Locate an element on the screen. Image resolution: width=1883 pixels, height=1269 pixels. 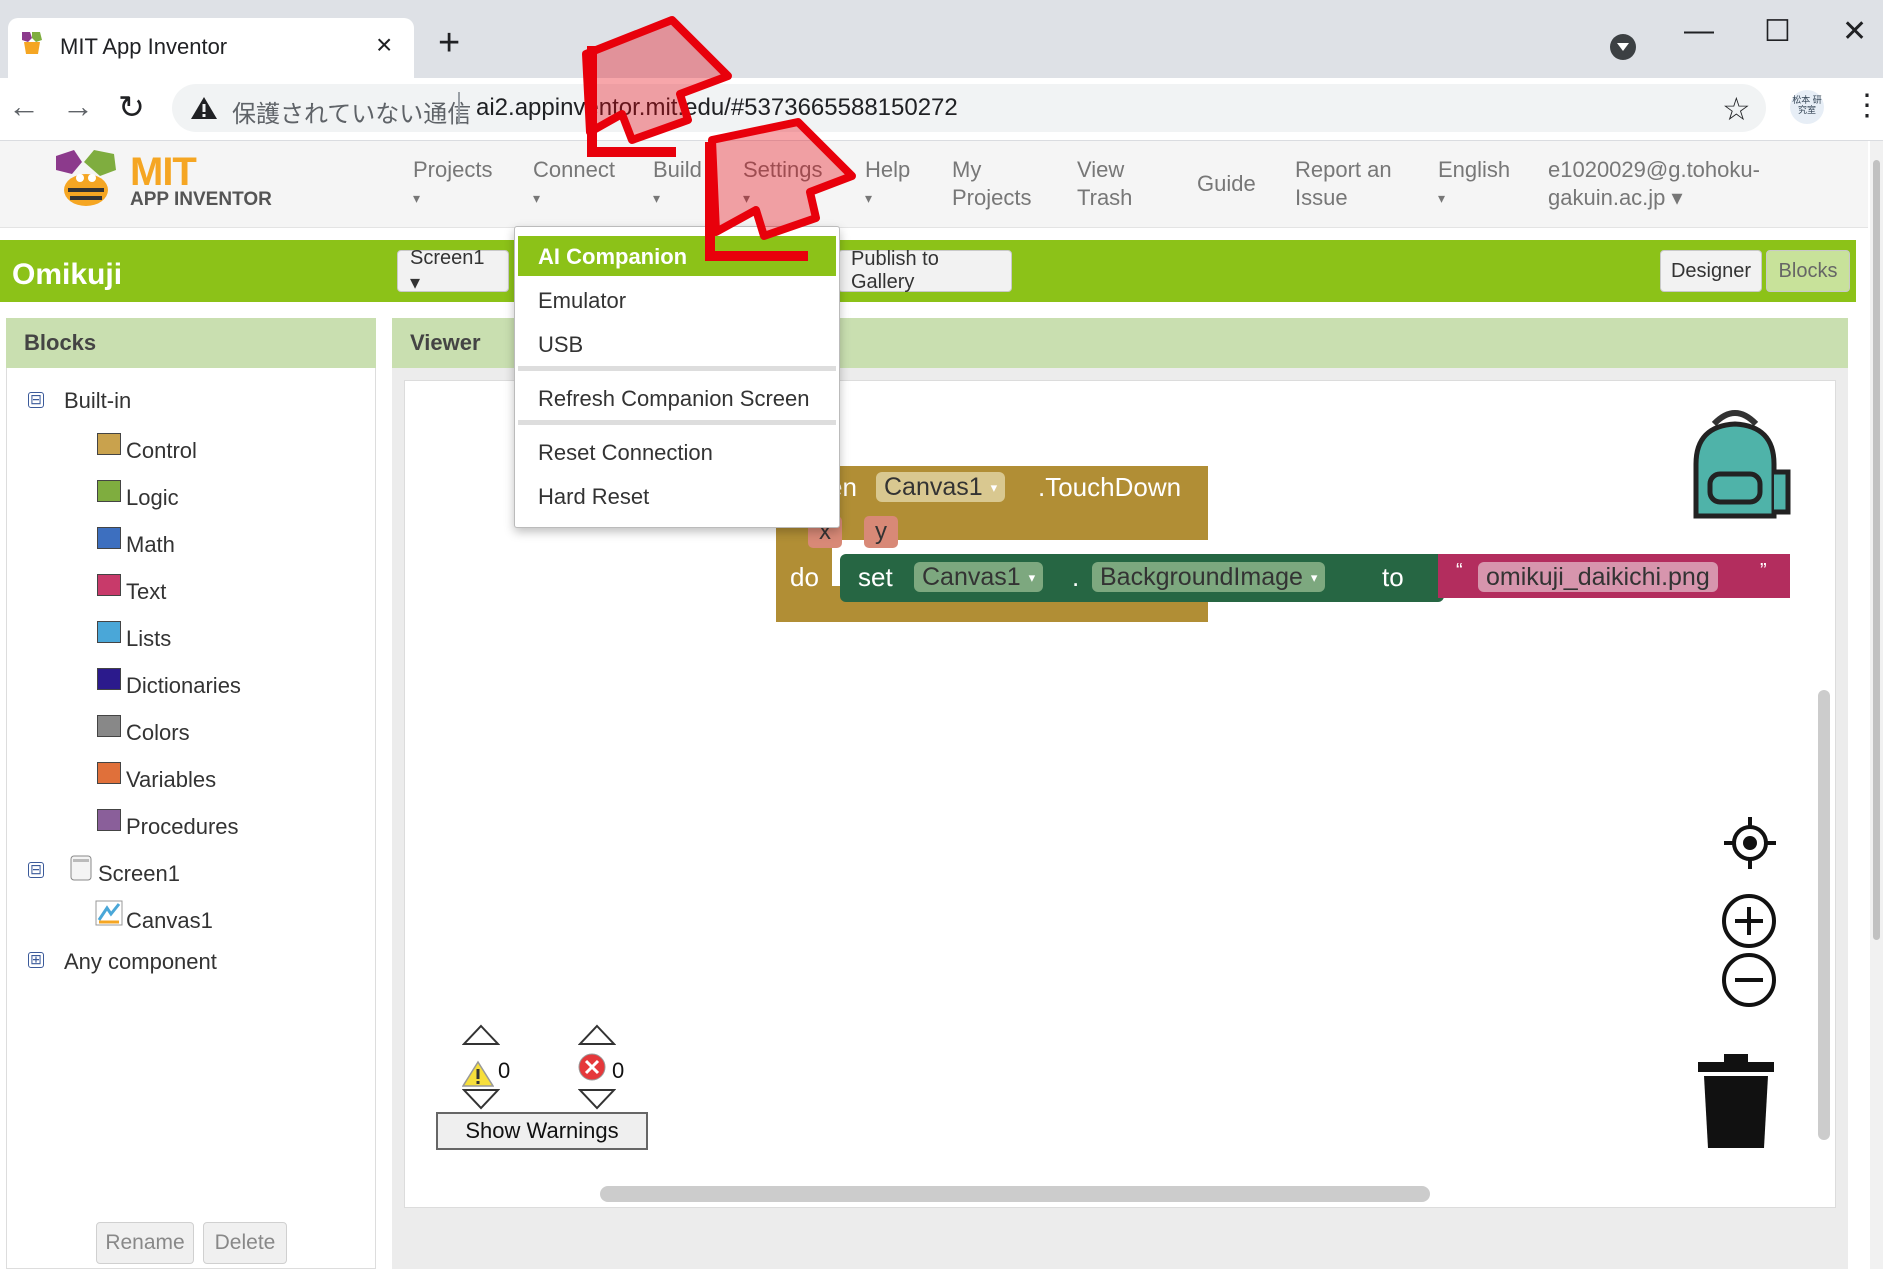
category-procedures: Procedures is located at coordinates (182, 827).